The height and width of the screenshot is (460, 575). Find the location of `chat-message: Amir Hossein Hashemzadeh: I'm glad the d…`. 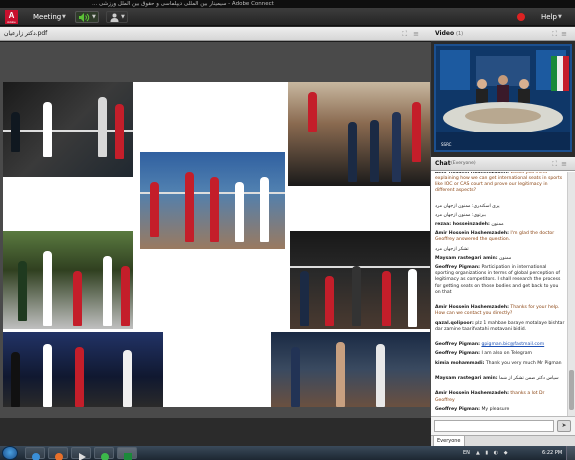

chat-message: Amir Hossein Hashemzadeh: I'm glad the d… is located at coordinates (500, 237).